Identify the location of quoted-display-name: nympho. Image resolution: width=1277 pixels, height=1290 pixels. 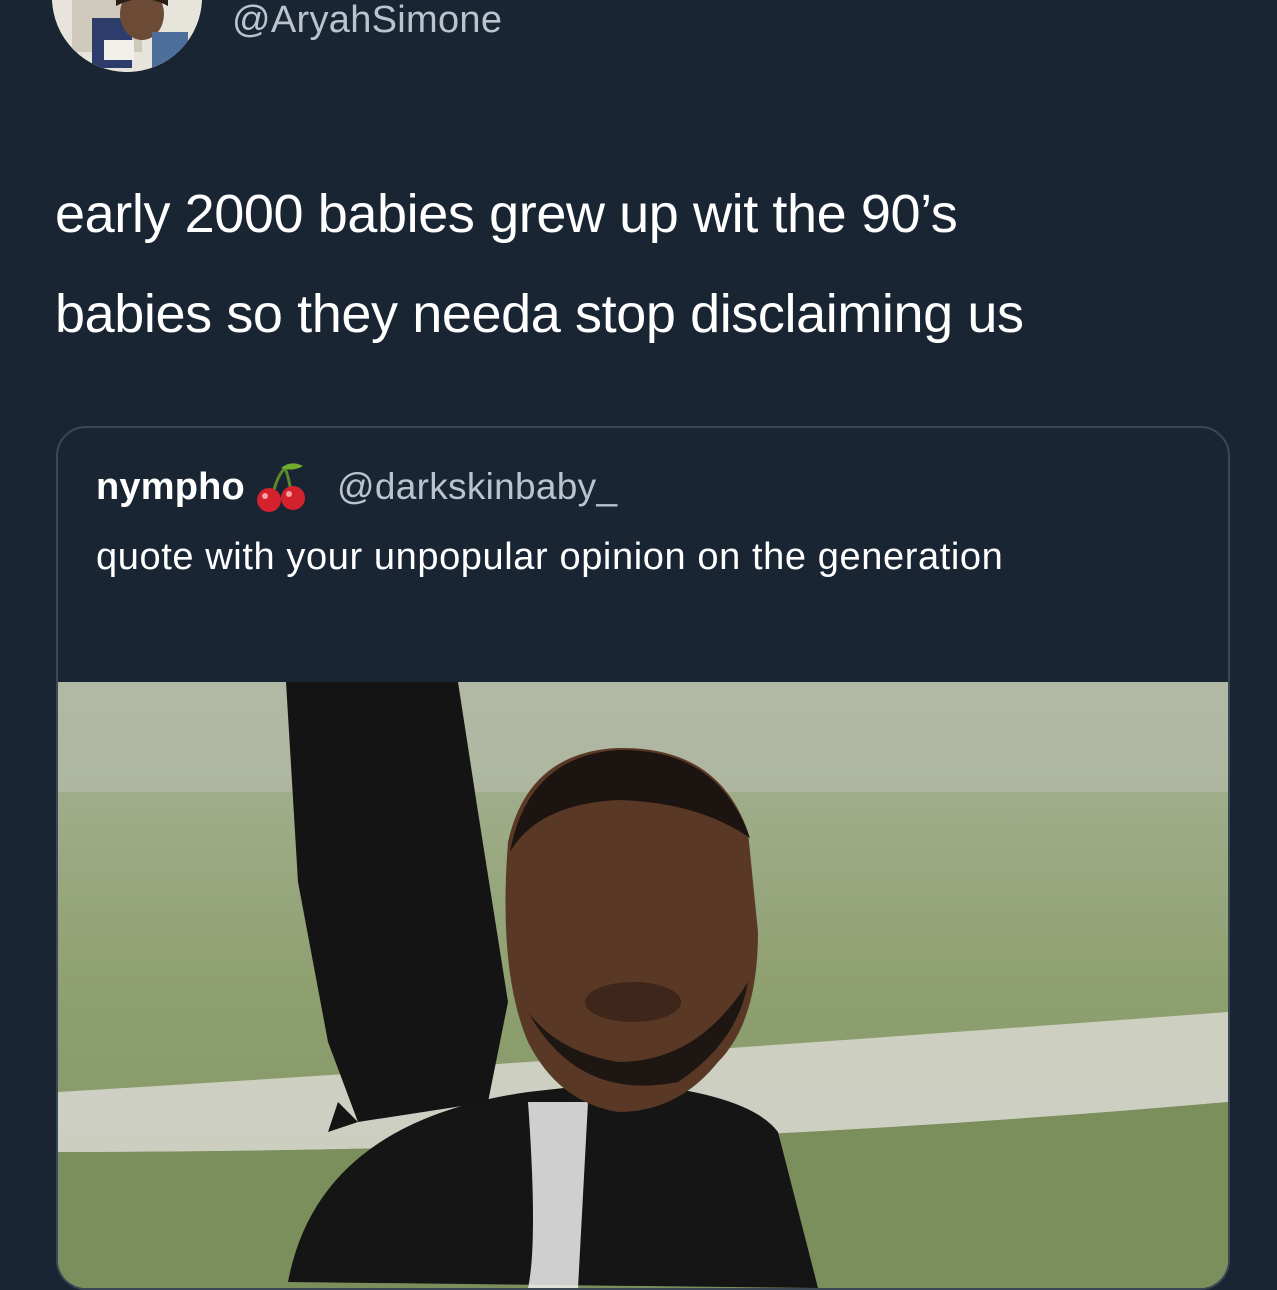
(170, 487).